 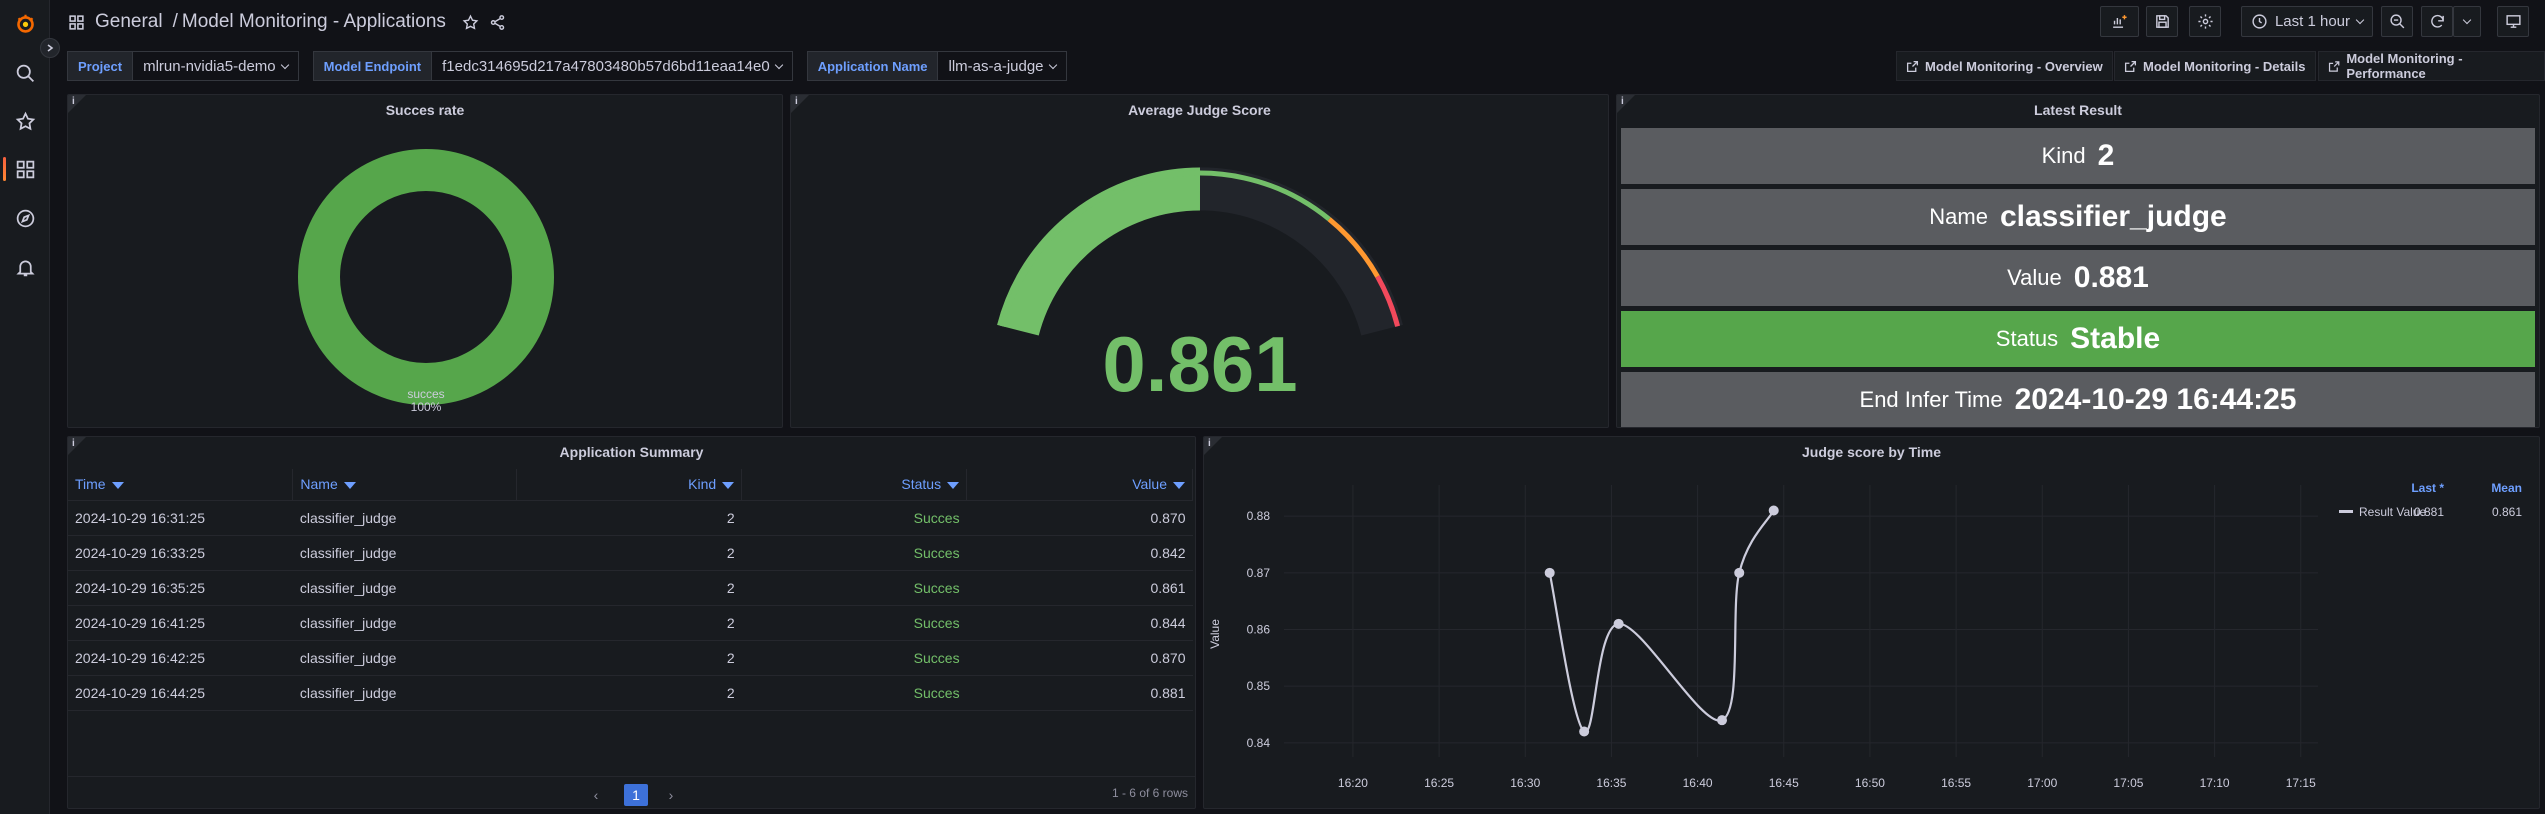 I want to click on column-header-value: Value, so click(x=1079, y=485).